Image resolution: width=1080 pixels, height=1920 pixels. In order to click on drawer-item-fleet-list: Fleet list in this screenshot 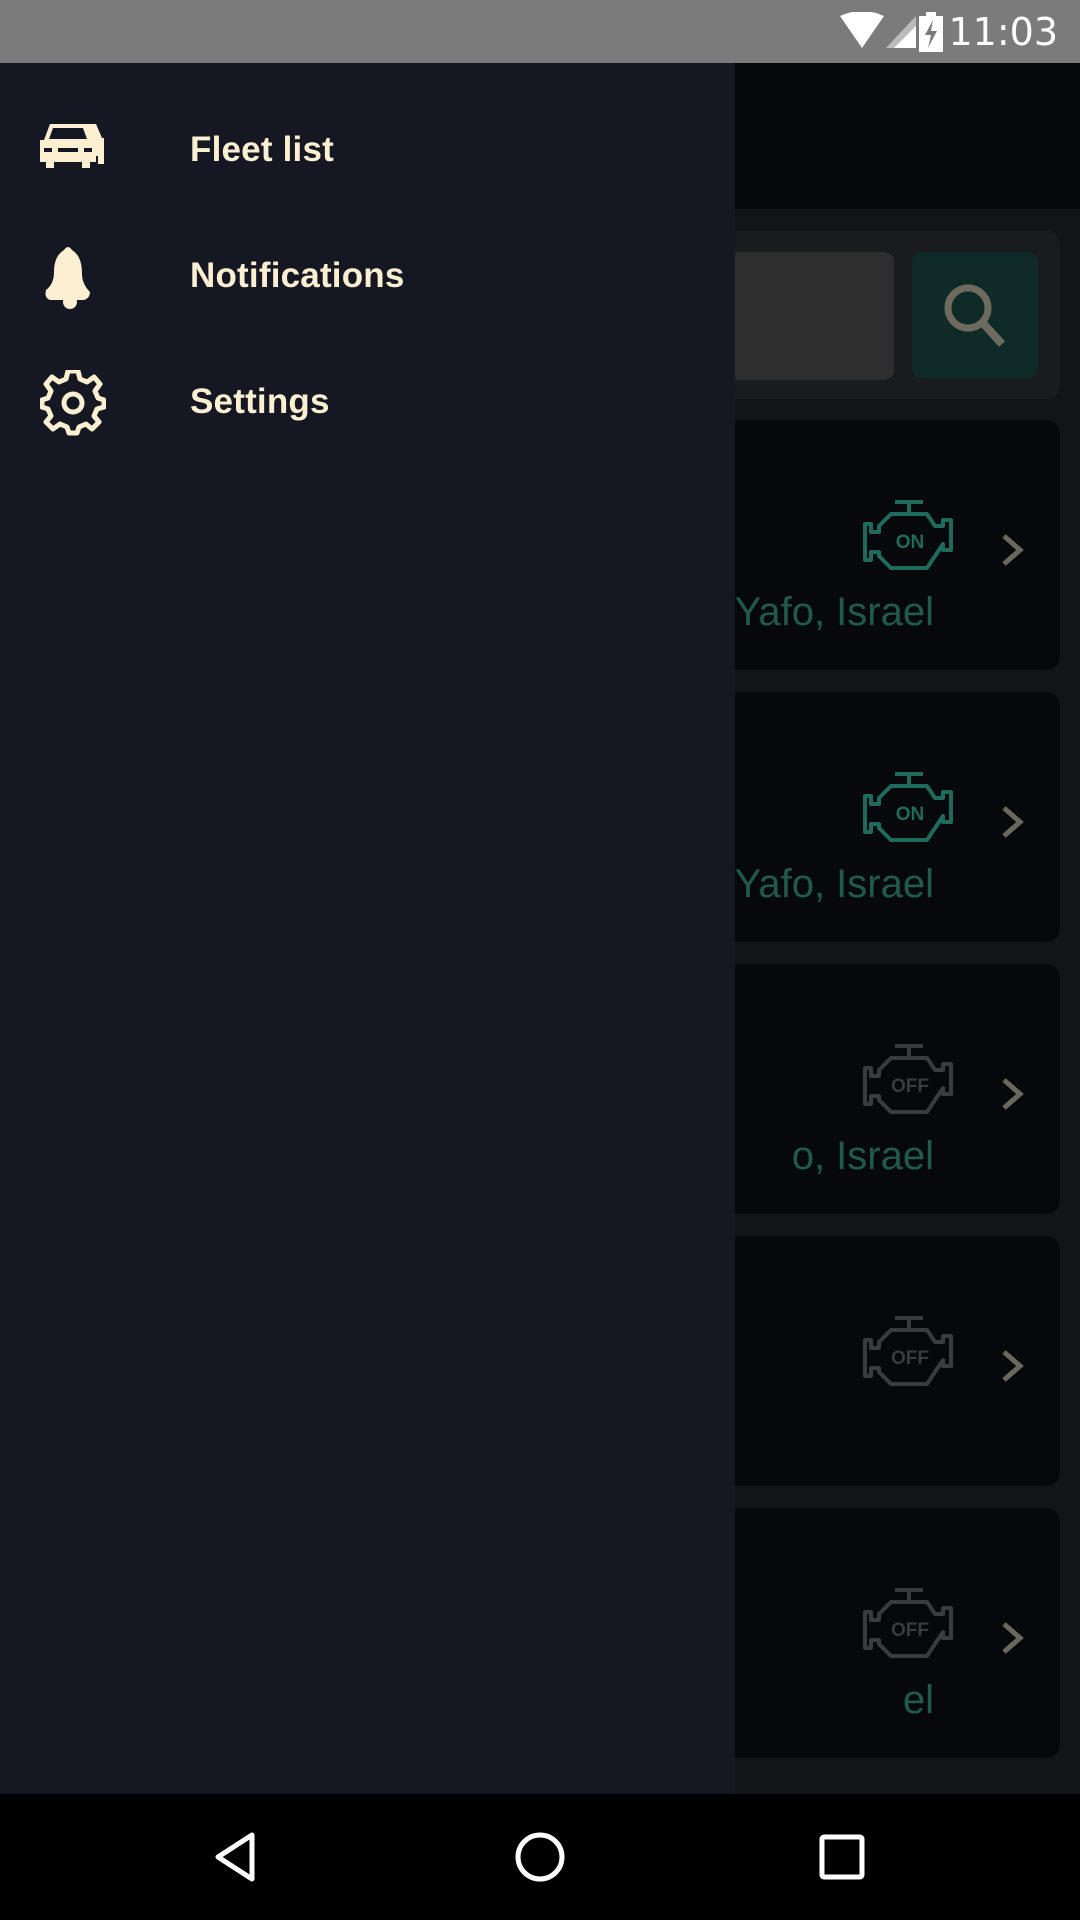, I will do `click(367, 150)`.